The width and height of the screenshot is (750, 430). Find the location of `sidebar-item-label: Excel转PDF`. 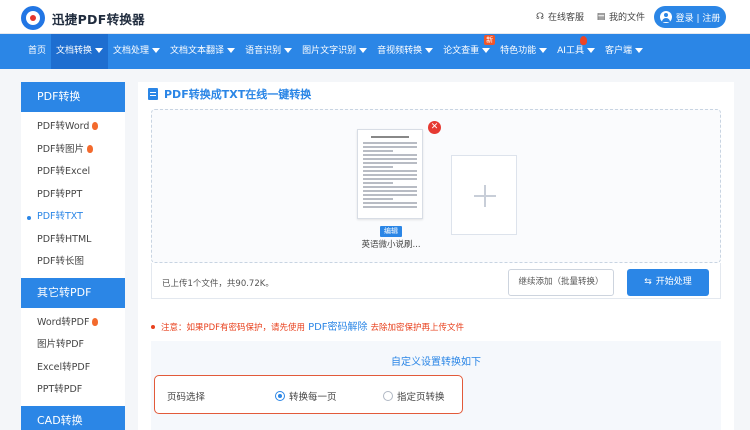

sidebar-item-label: Excel转PDF is located at coordinates (64, 367).